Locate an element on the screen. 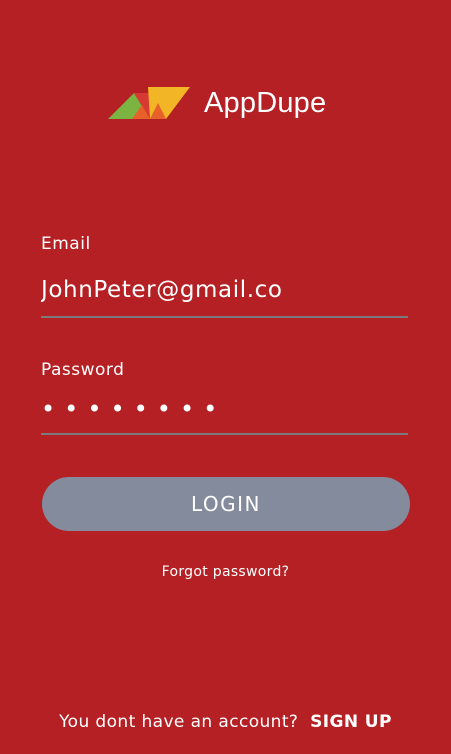  app-logo: AppDupe is located at coordinates (217, 103).